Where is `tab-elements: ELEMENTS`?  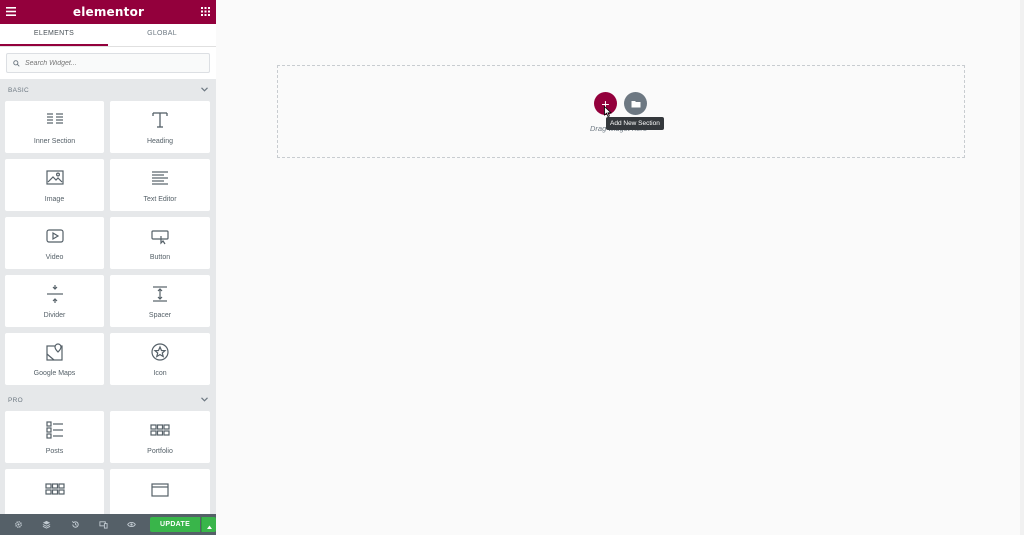 tab-elements: ELEMENTS is located at coordinates (54, 35).